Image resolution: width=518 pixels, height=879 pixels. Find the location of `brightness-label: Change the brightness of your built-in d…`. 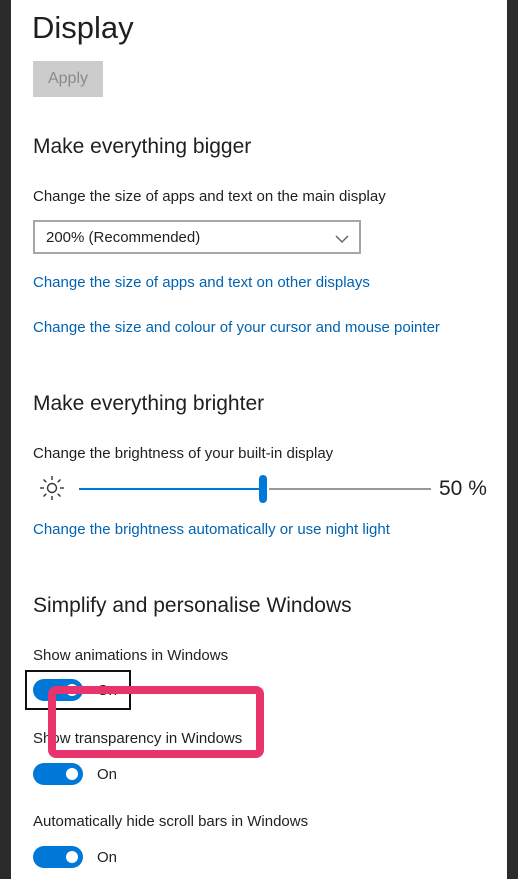

brightness-label: Change the brightness of your built-in d… is located at coordinates (183, 453).